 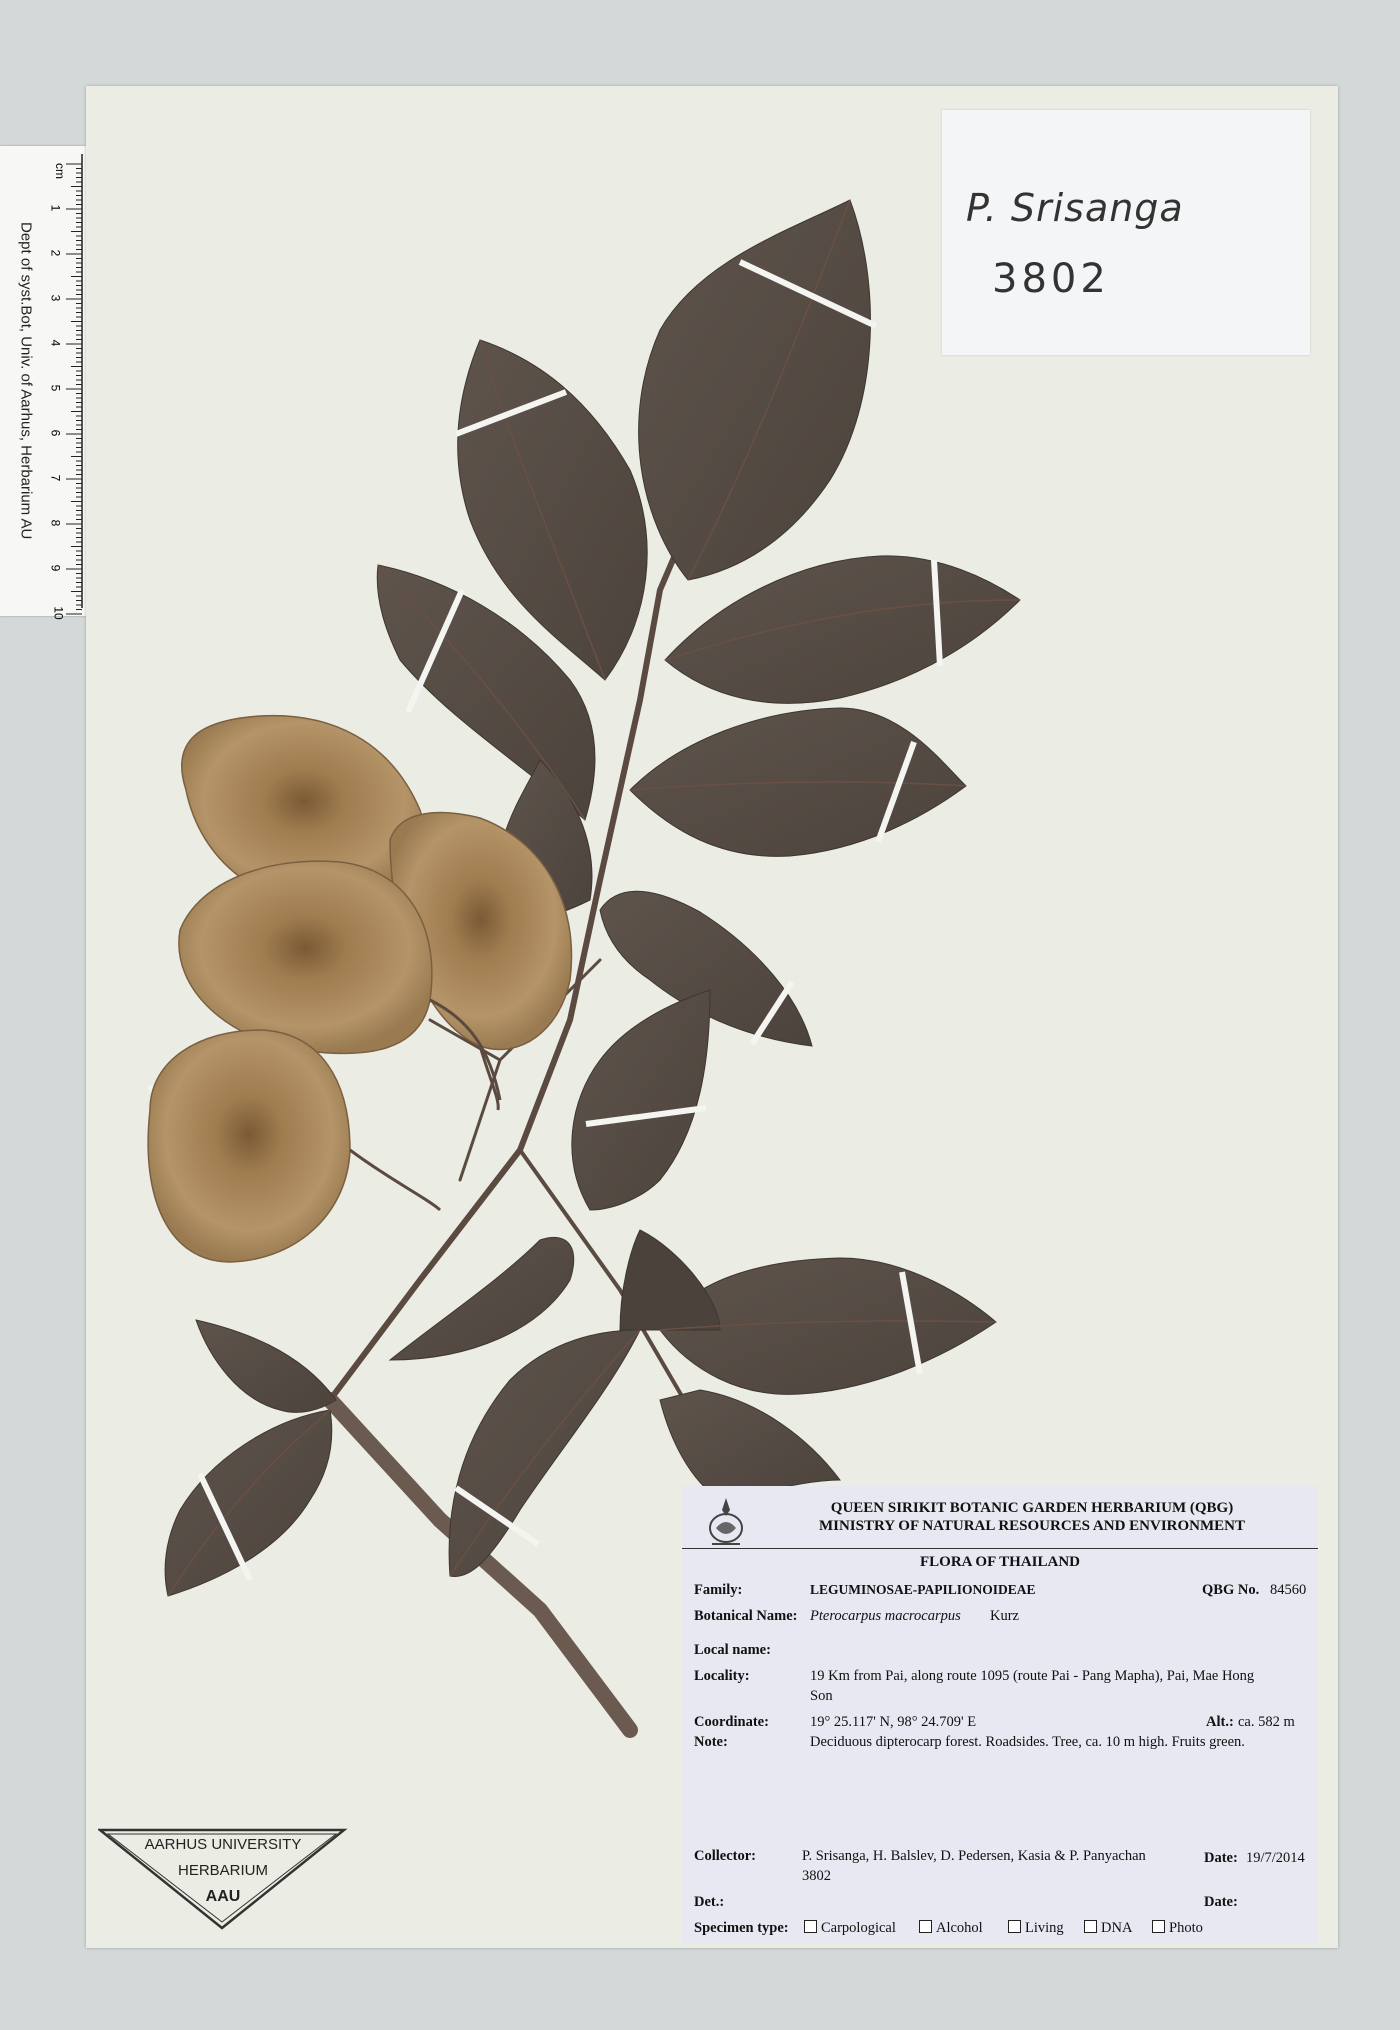 What do you see at coordinates (1288, 1590) in the screenshot?
I see `qbg-number-value: 84560` at bounding box center [1288, 1590].